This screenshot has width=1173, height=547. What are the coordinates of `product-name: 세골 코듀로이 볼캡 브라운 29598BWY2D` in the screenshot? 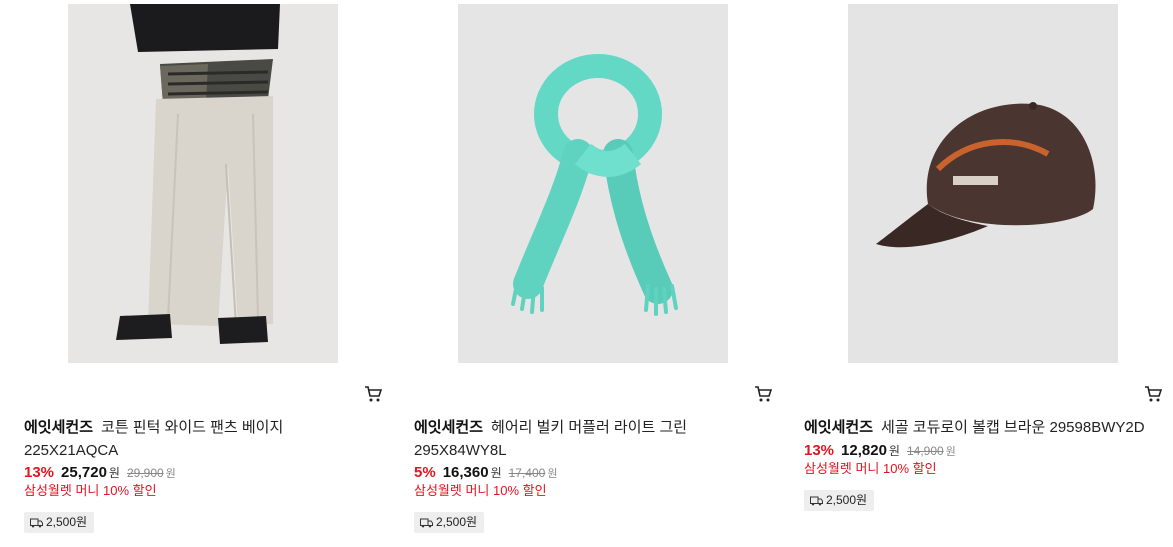 It's located at (1013, 427).